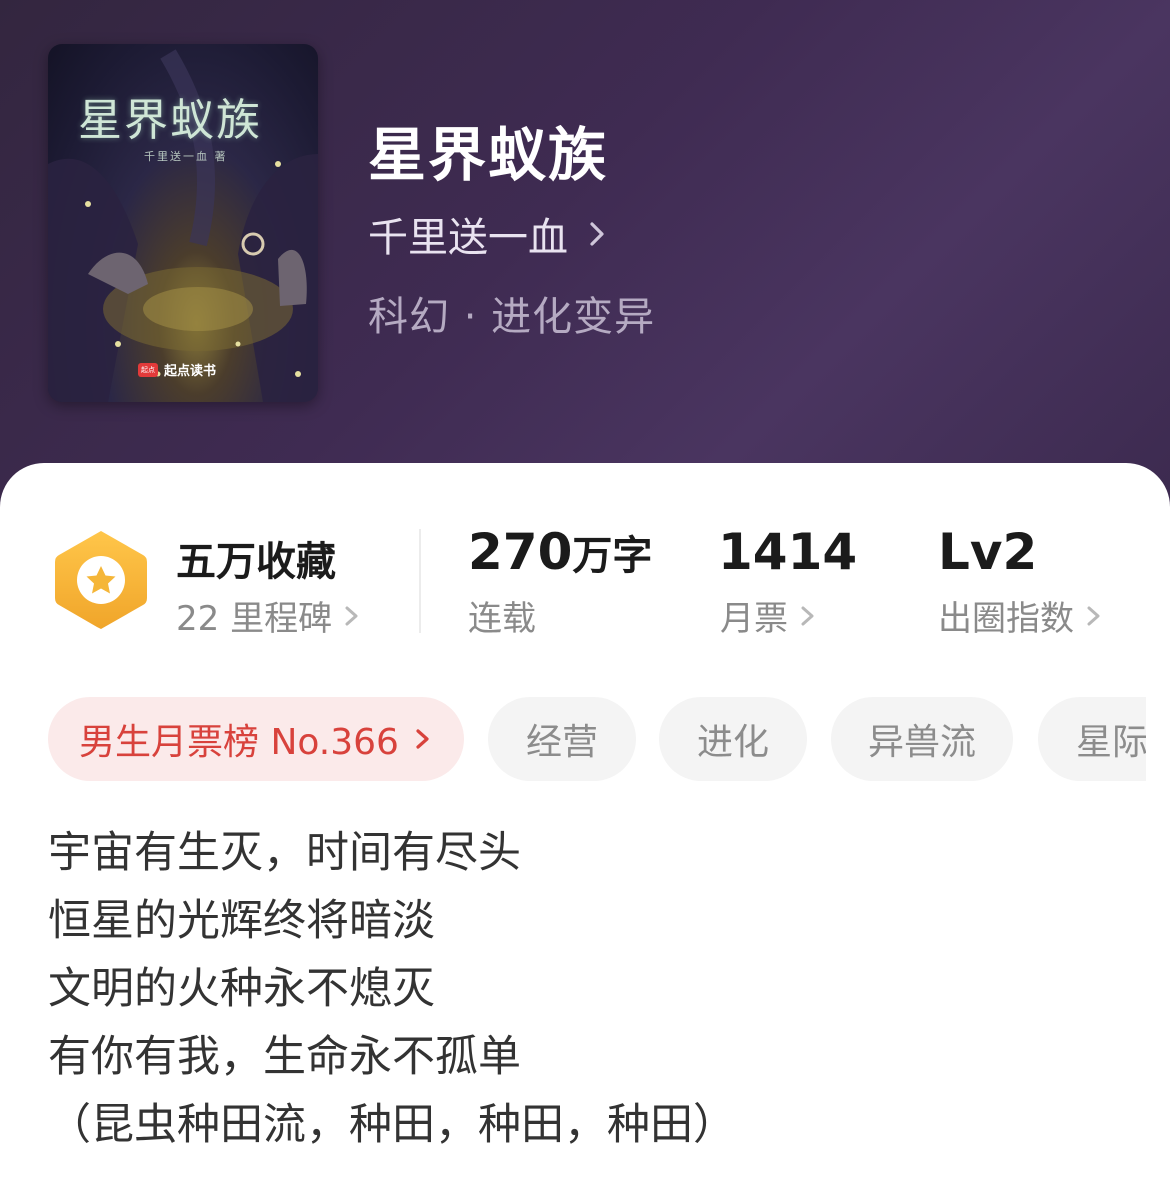 This screenshot has width=1170, height=1178. I want to click on author-link: 千里送一血, so click(490, 234).